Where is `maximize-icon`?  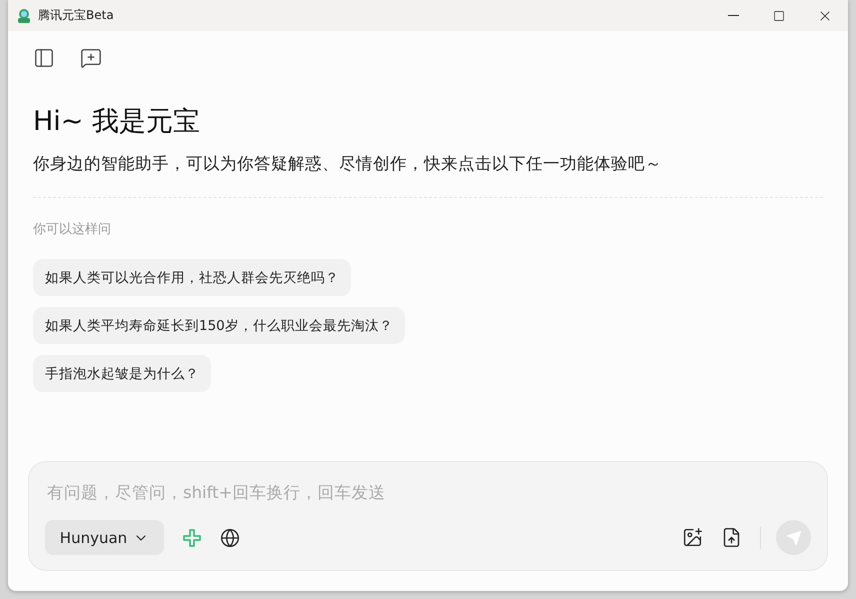
maximize-icon is located at coordinates (779, 16).